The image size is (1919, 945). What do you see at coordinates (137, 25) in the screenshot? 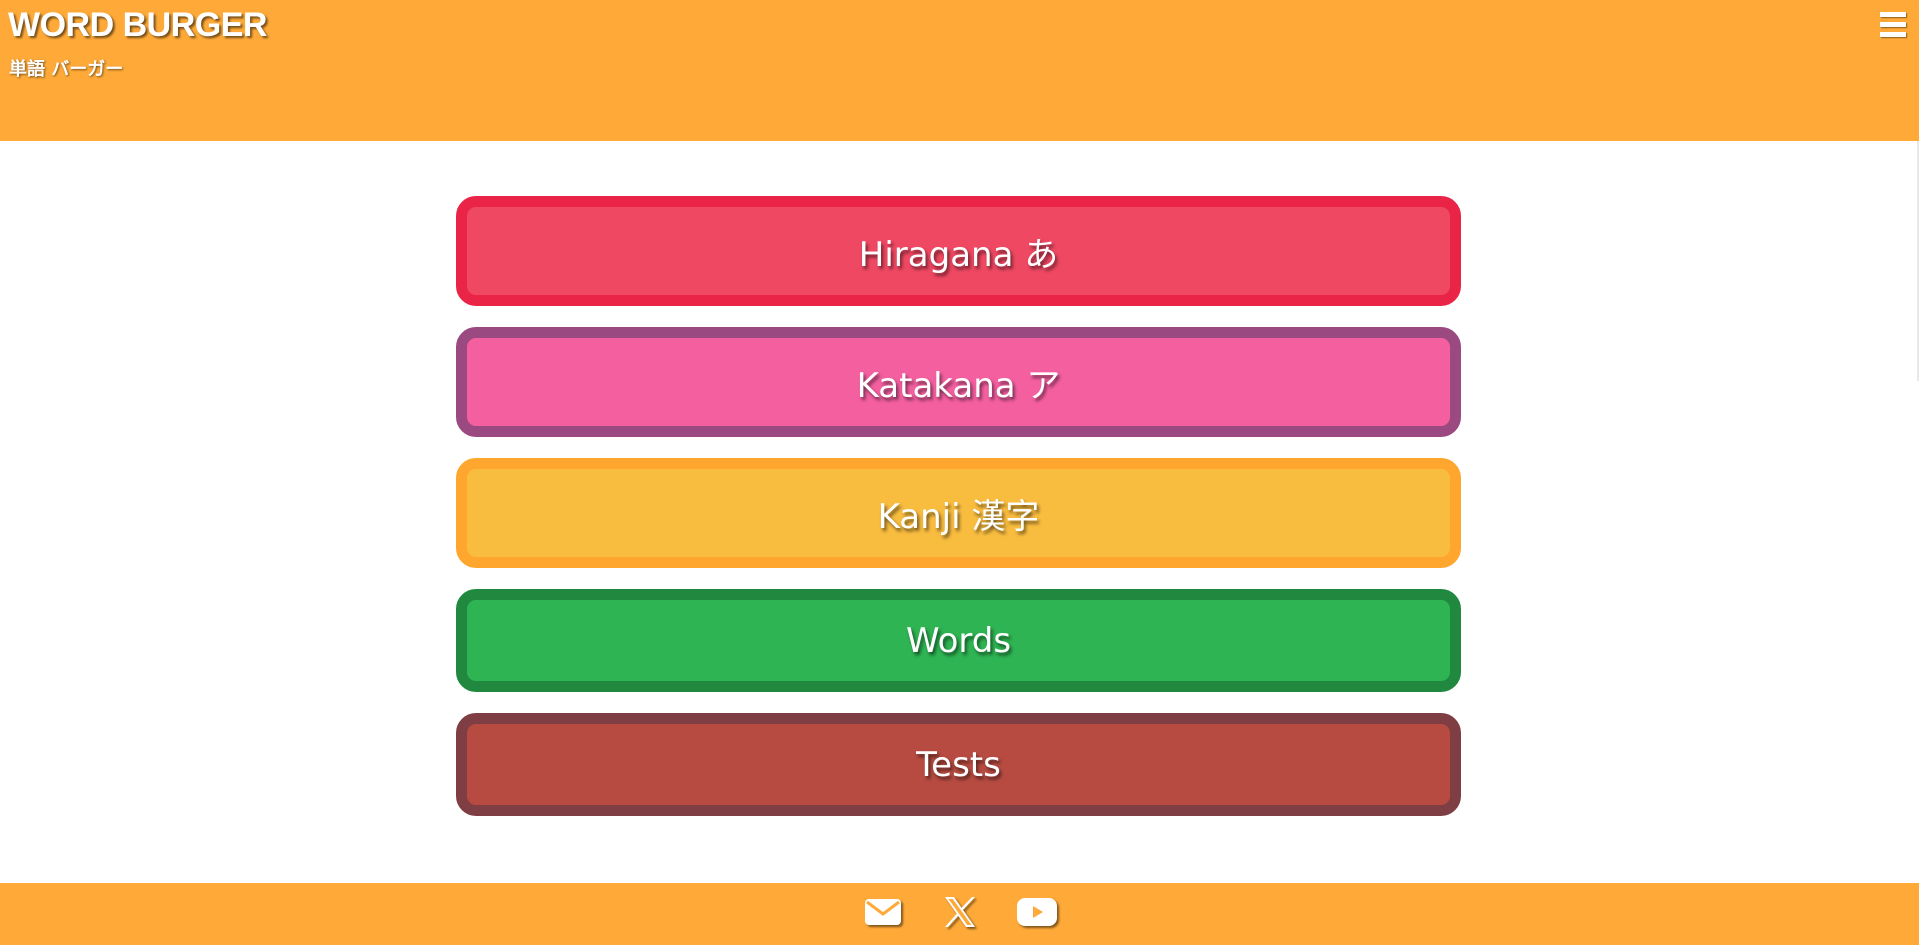
I see `site-title: WORD BURGER` at bounding box center [137, 25].